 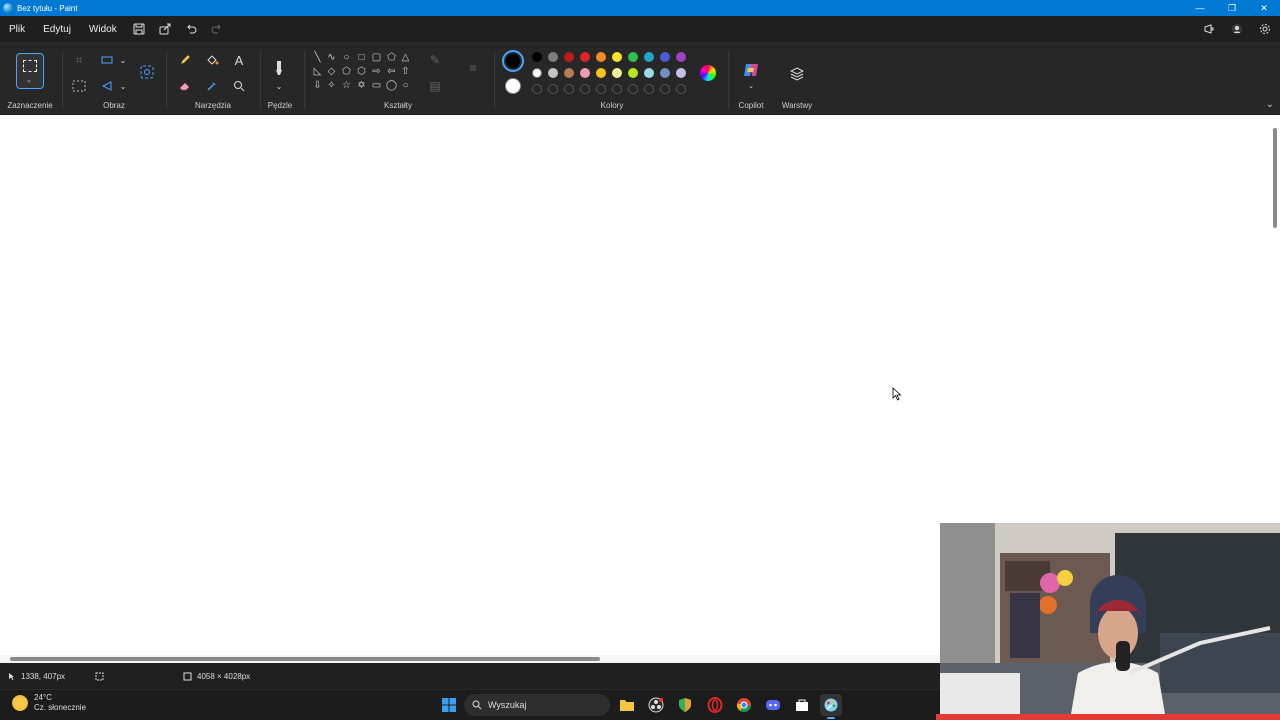 What do you see at coordinates (30, 71) in the screenshot?
I see `selection-button: ⌄` at bounding box center [30, 71].